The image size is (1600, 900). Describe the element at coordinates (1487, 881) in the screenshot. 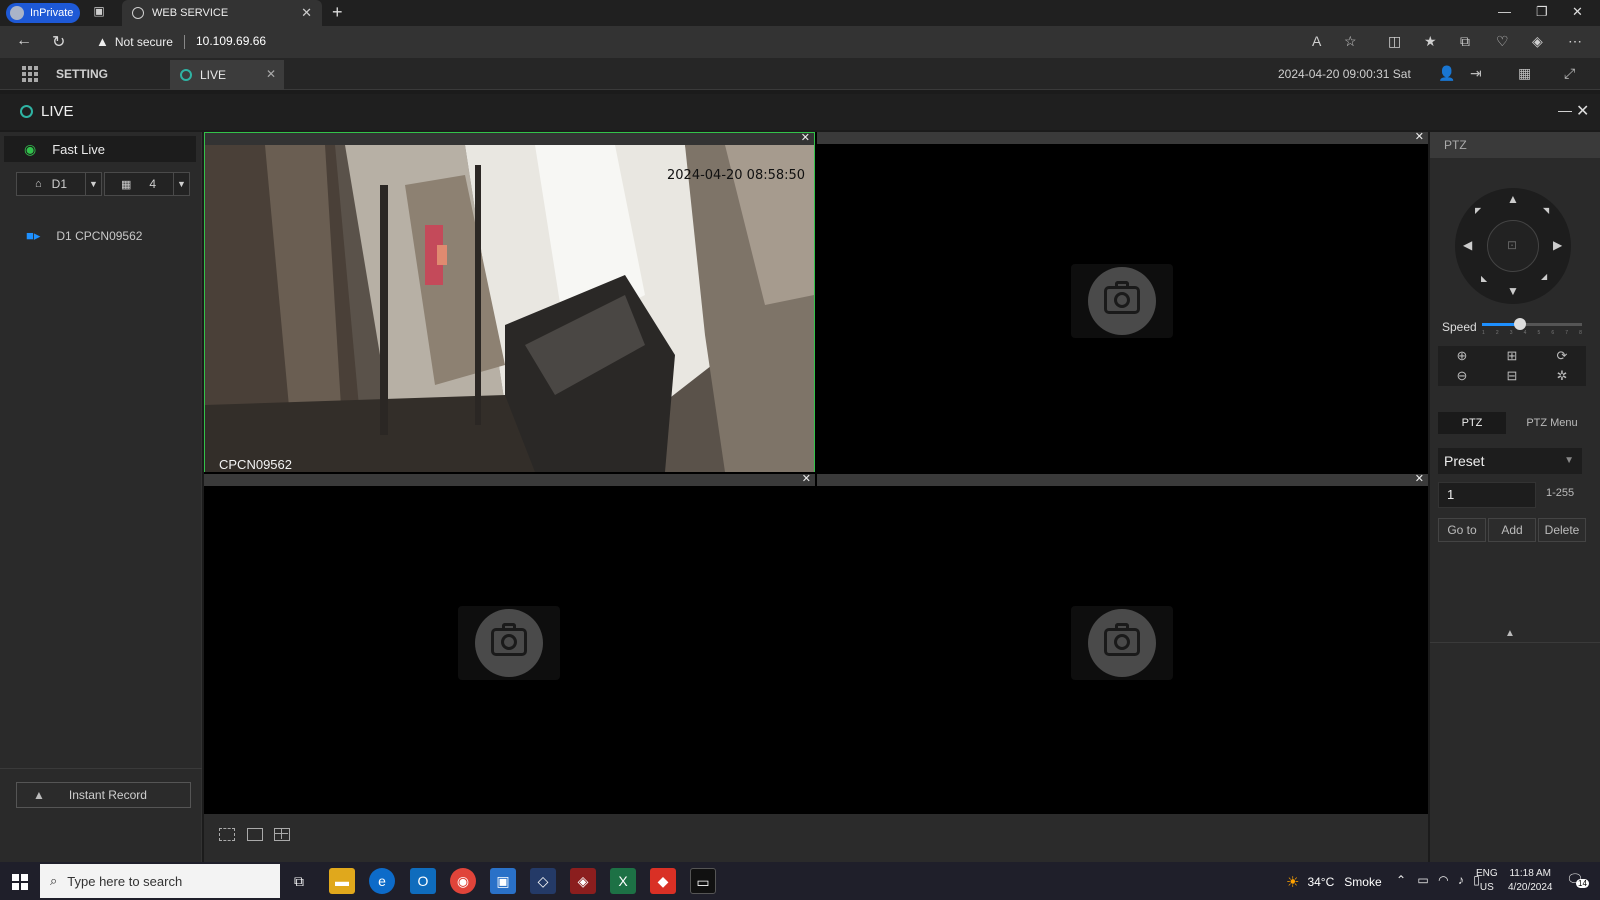

I see `language-indicator: ENG US` at that location.